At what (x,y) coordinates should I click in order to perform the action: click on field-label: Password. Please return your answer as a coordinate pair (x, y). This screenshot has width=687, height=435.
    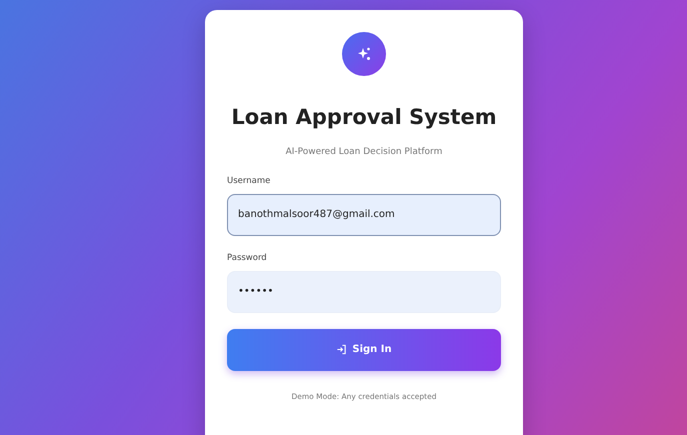
    Looking at the image, I should click on (247, 258).